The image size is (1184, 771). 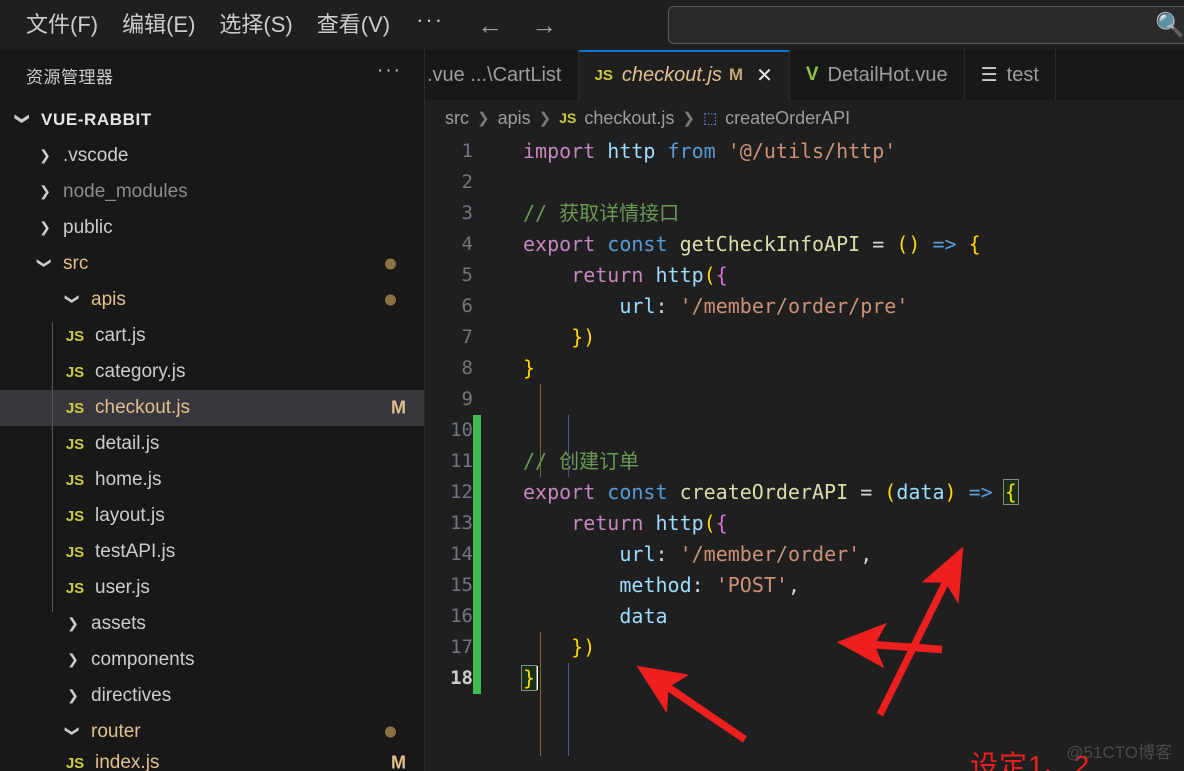 I want to click on tree-folder-components: components, so click(x=212, y=660).